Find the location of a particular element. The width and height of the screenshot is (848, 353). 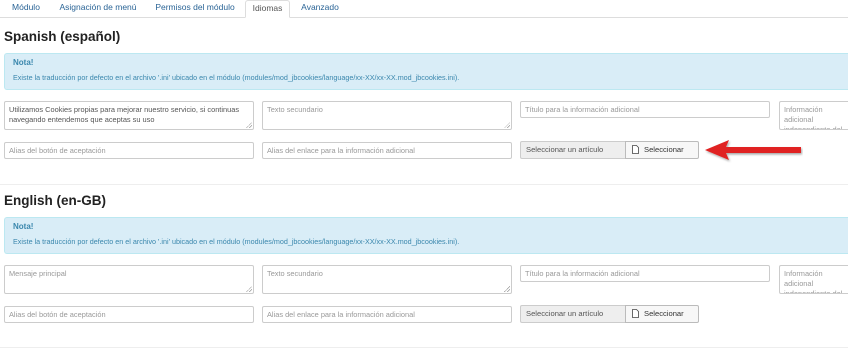

annotation-arrow-icon is located at coordinates (753, 150).